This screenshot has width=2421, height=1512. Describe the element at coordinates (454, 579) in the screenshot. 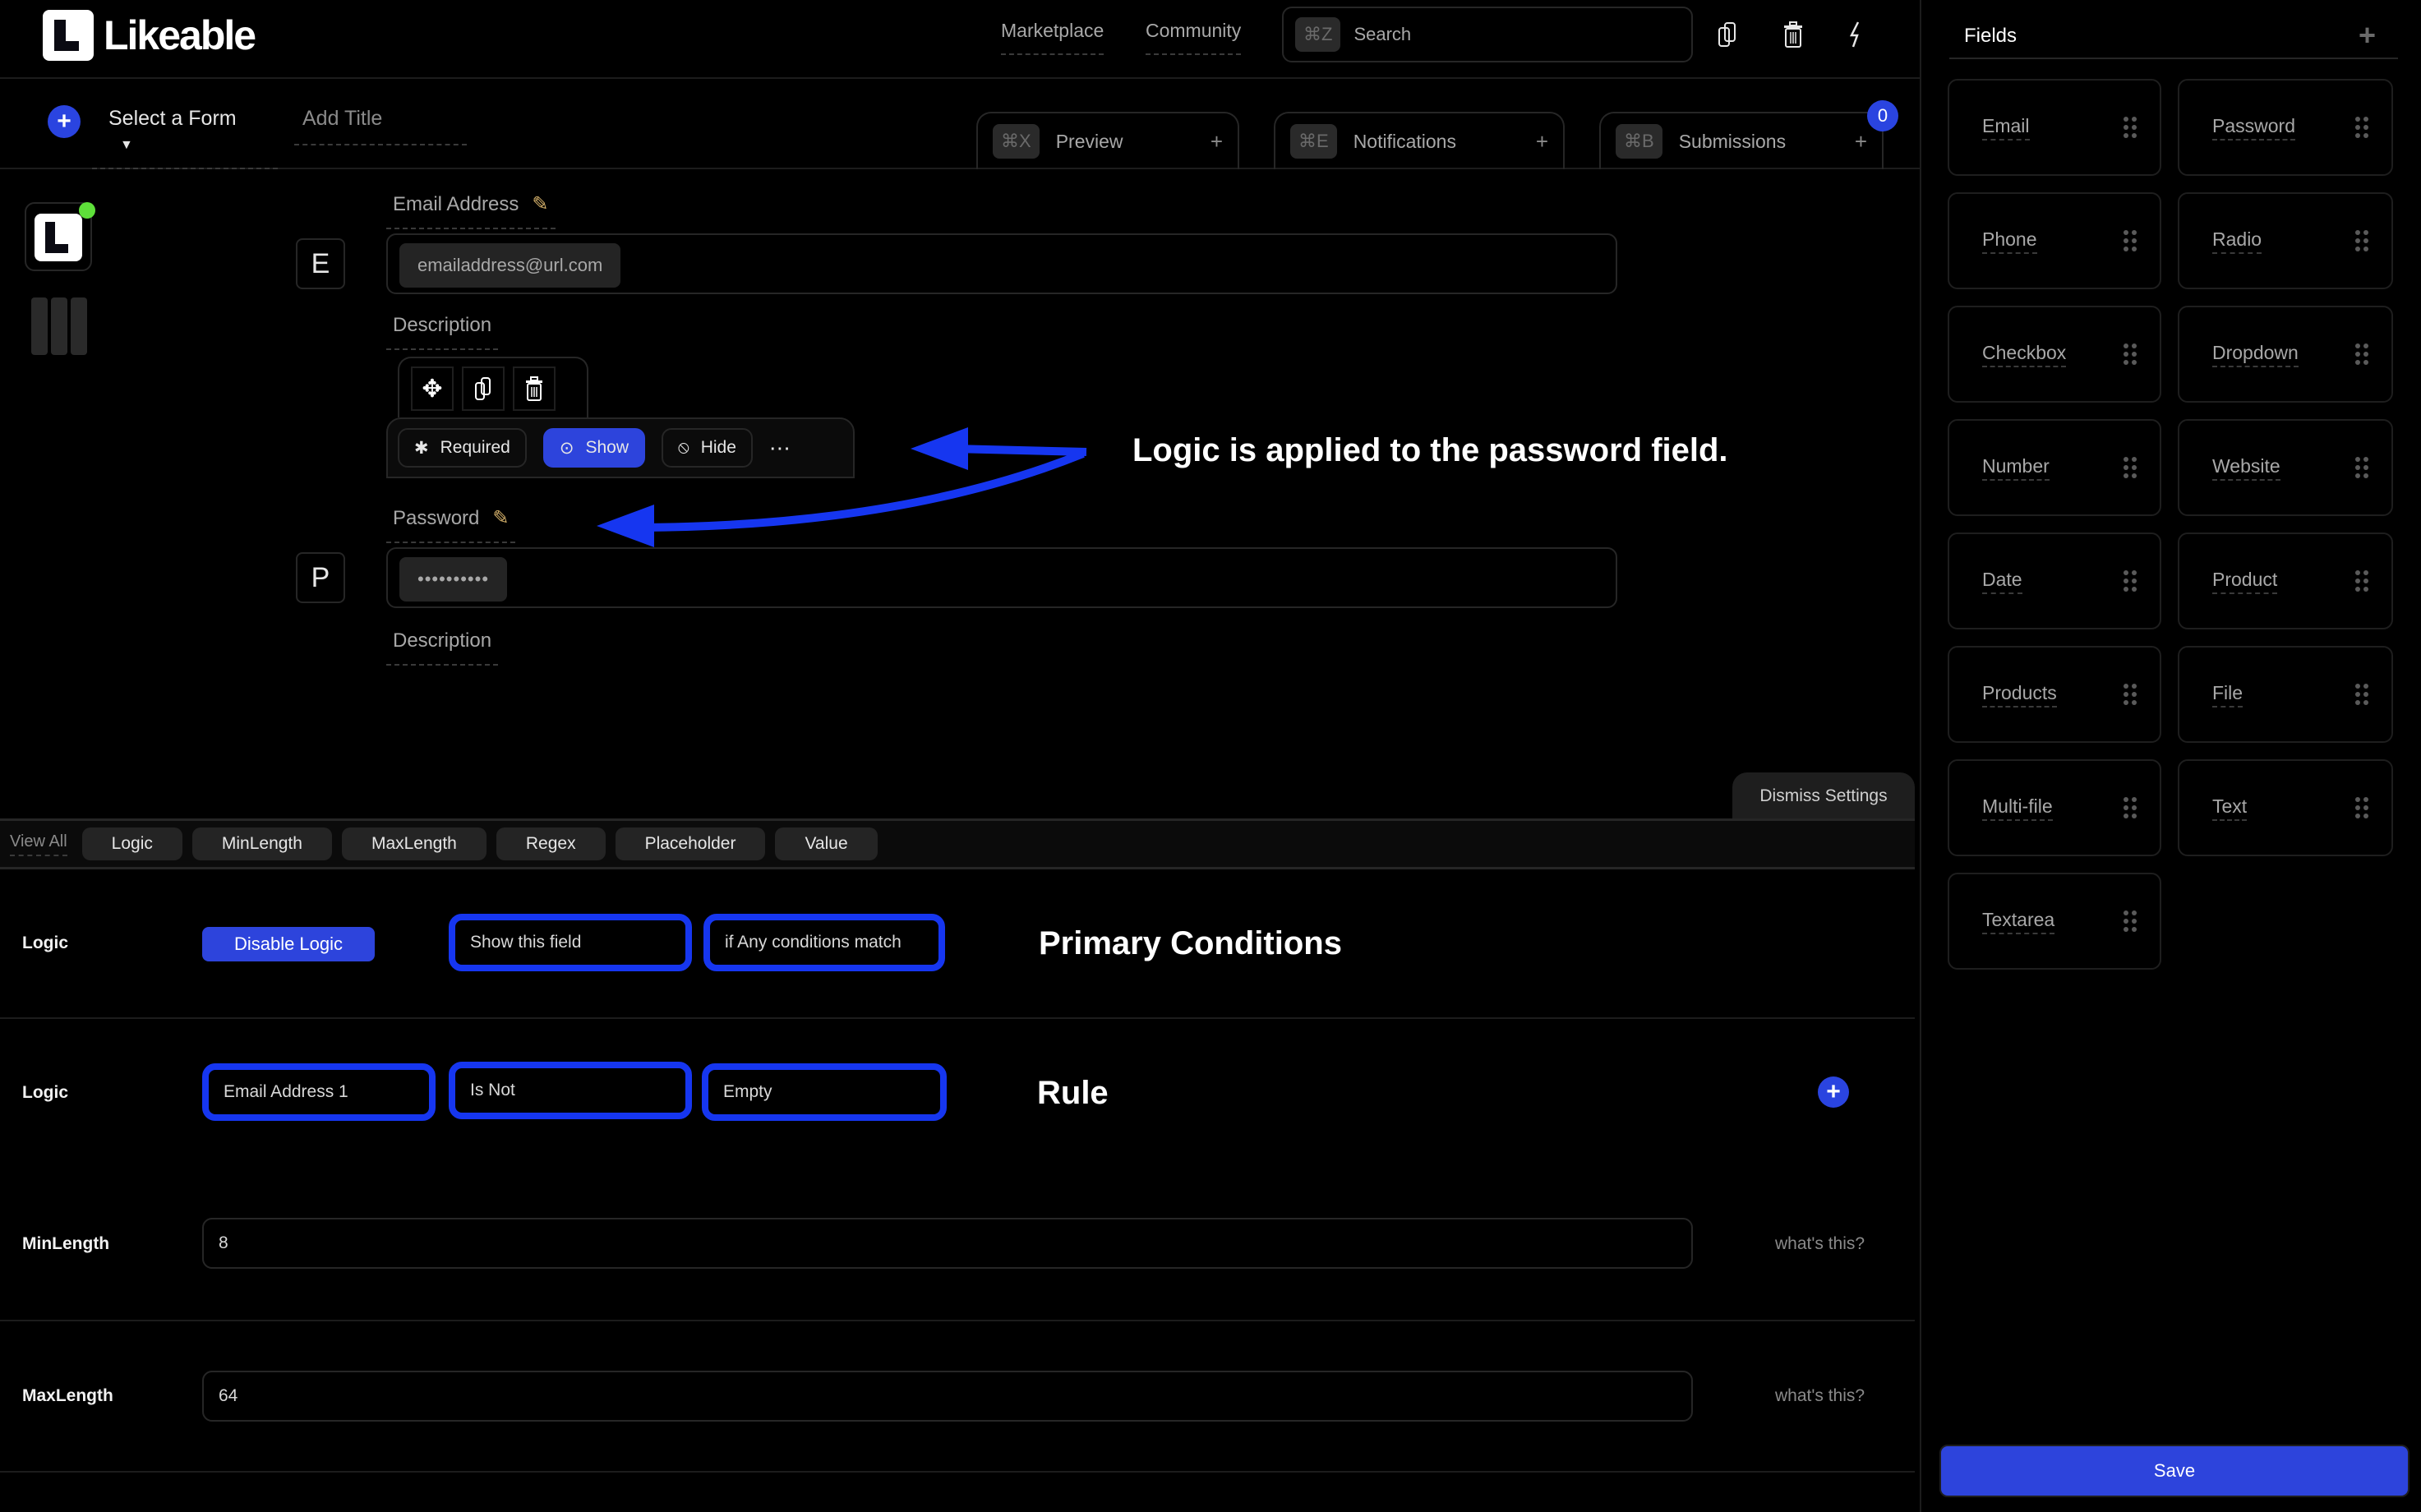

I see `password-field-value: ••••••••••` at that location.